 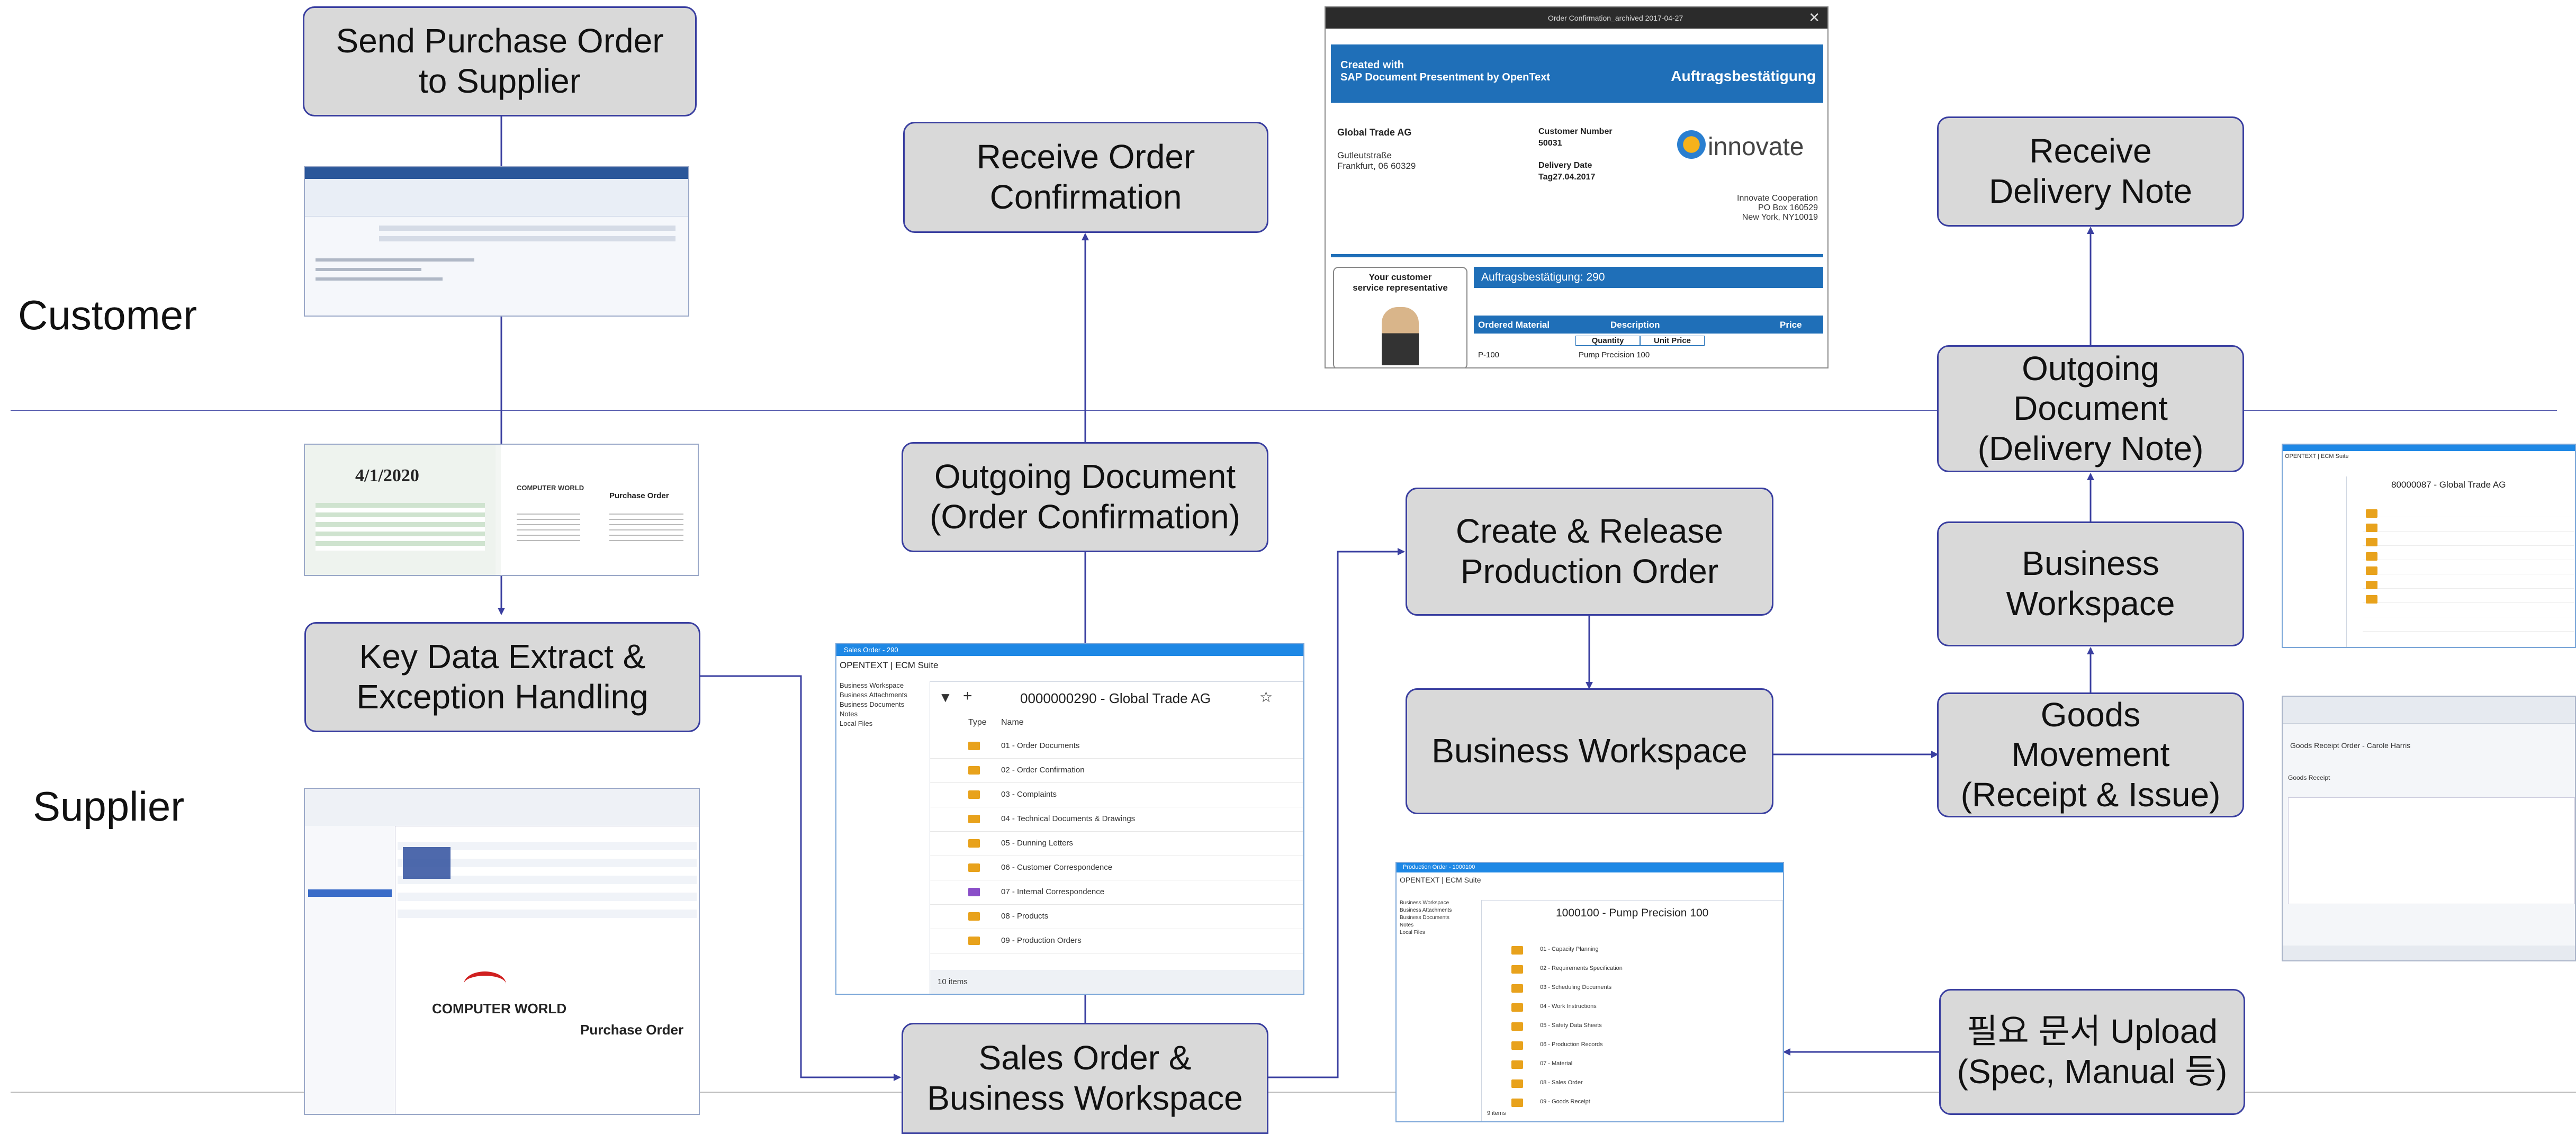 I want to click on ecm-prod-nav-2: Business Documents, so click(x=1437, y=918).